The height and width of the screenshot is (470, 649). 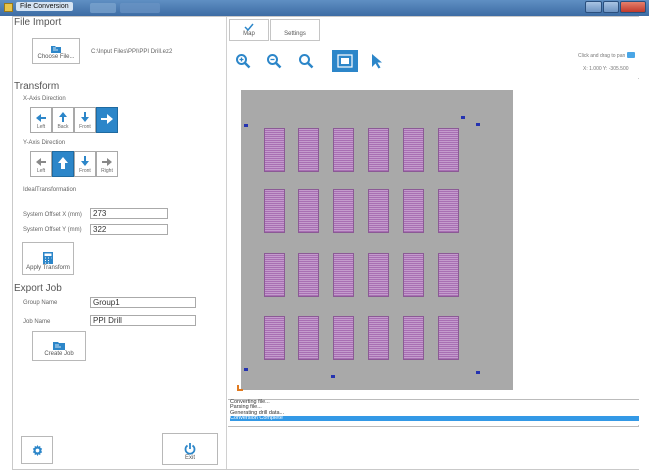 I want to click on x-left-label: Left, so click(x=41, y=127).